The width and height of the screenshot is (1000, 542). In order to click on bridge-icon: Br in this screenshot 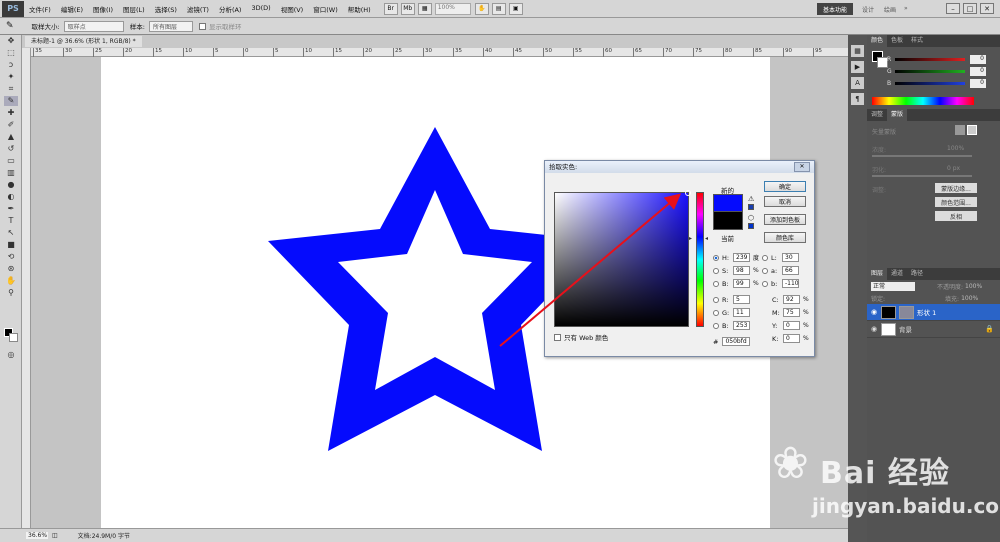, I will do `click(390, 8)`.